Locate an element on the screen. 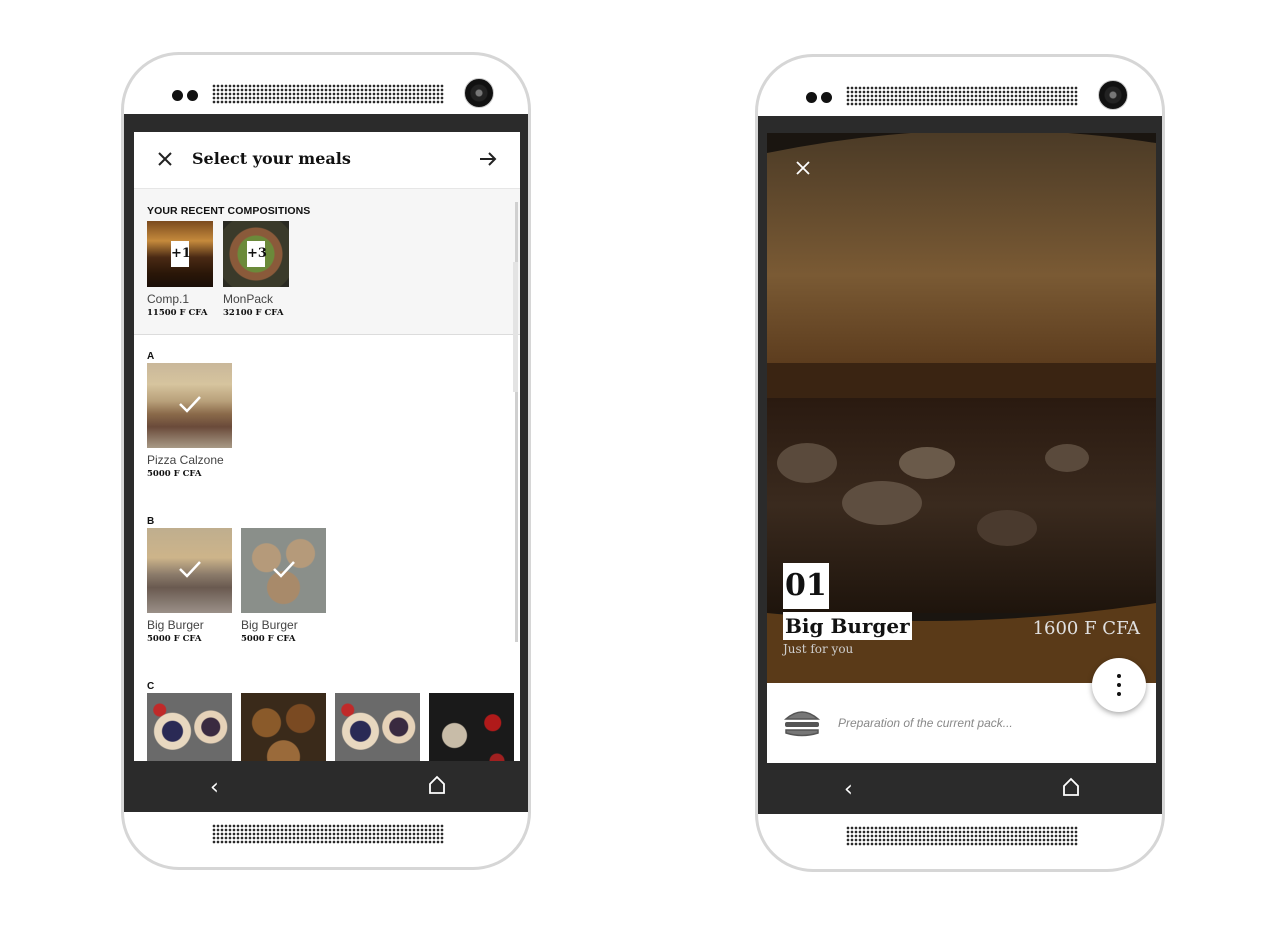 This screenshot has height=950, width=1280. item-subtitle: Just for you is located at coordinates (818, 649).